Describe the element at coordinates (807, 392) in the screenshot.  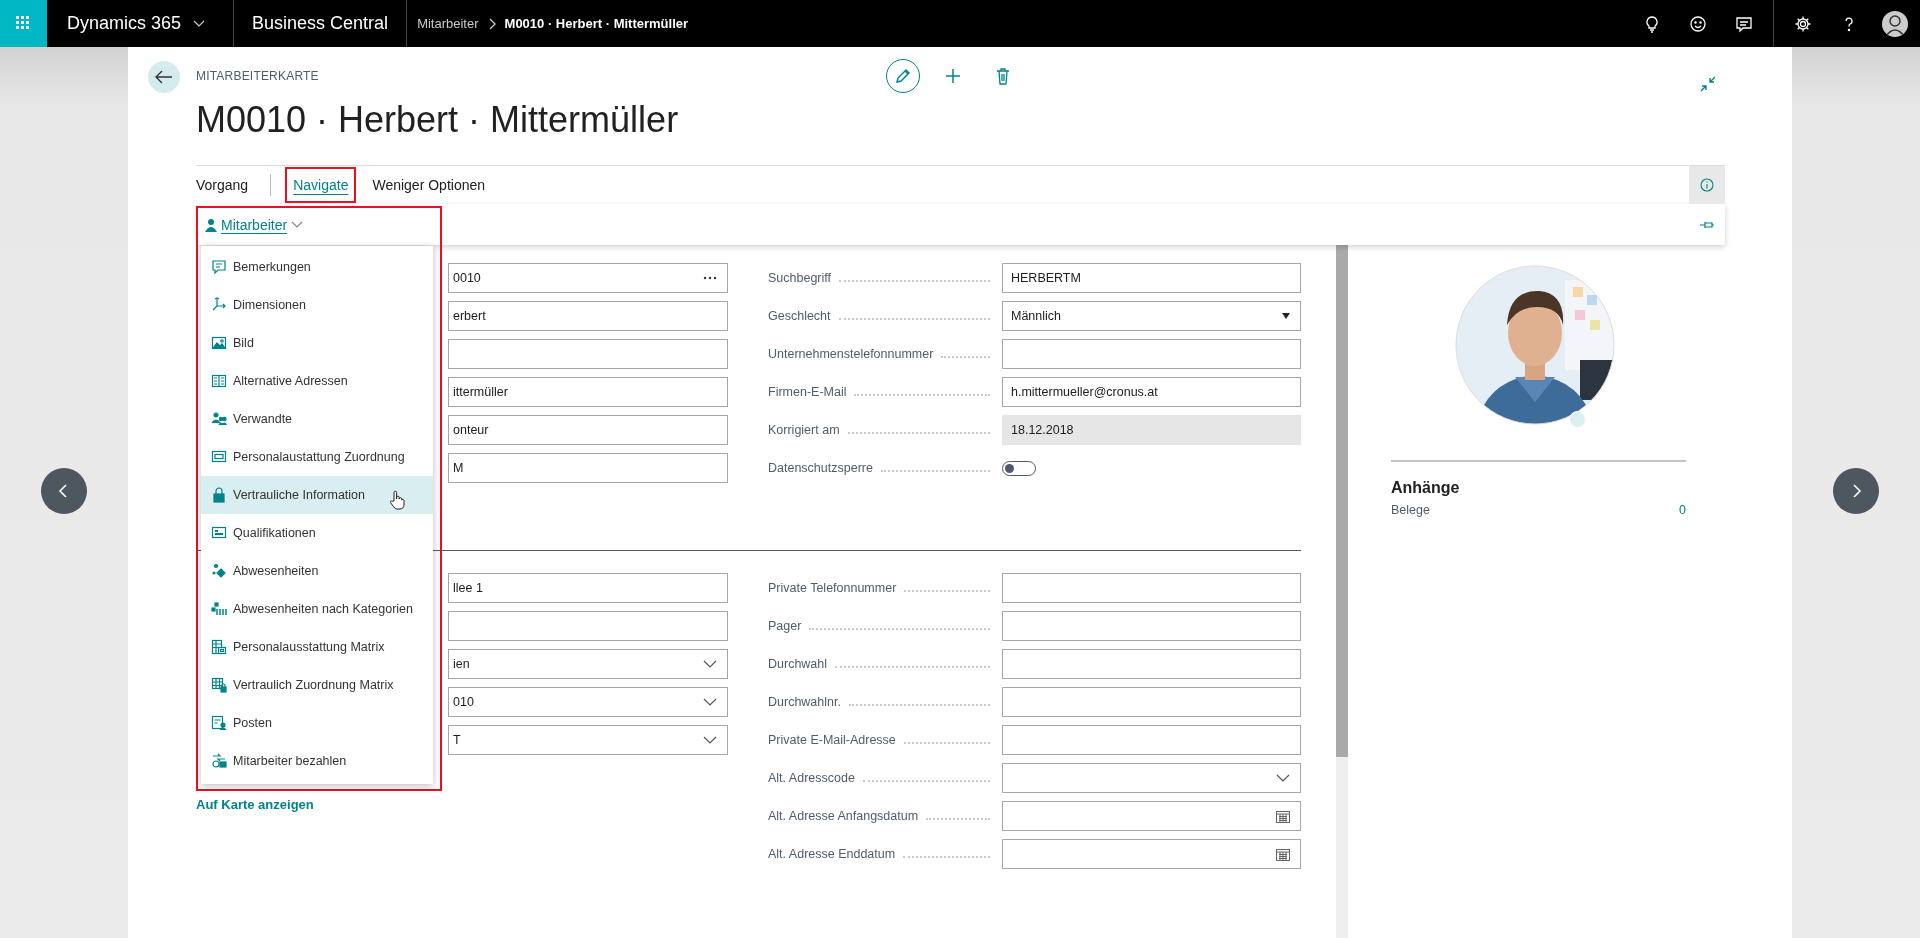
I see `field-label: Firmen-E-Mail` at that location.